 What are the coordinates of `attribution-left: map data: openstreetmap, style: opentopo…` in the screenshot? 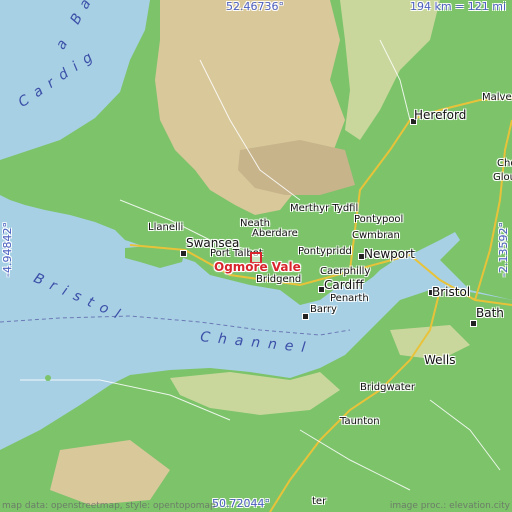 It's located at (109, 506).